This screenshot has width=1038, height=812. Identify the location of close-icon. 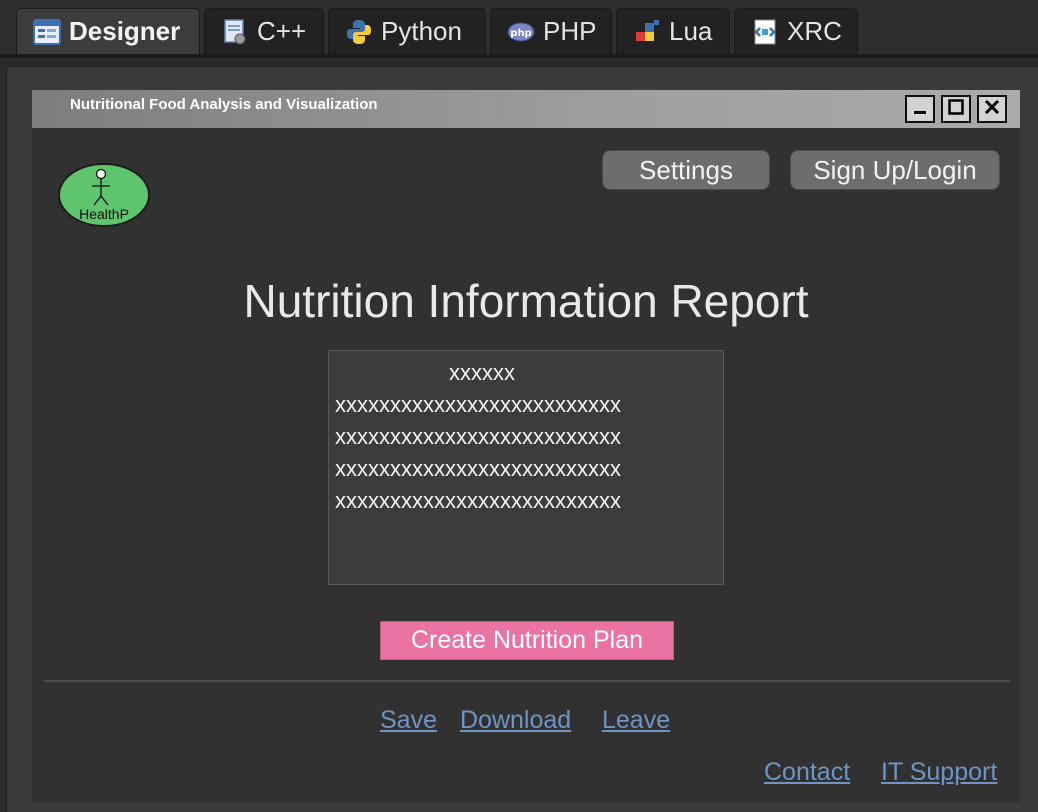
(992, 109).